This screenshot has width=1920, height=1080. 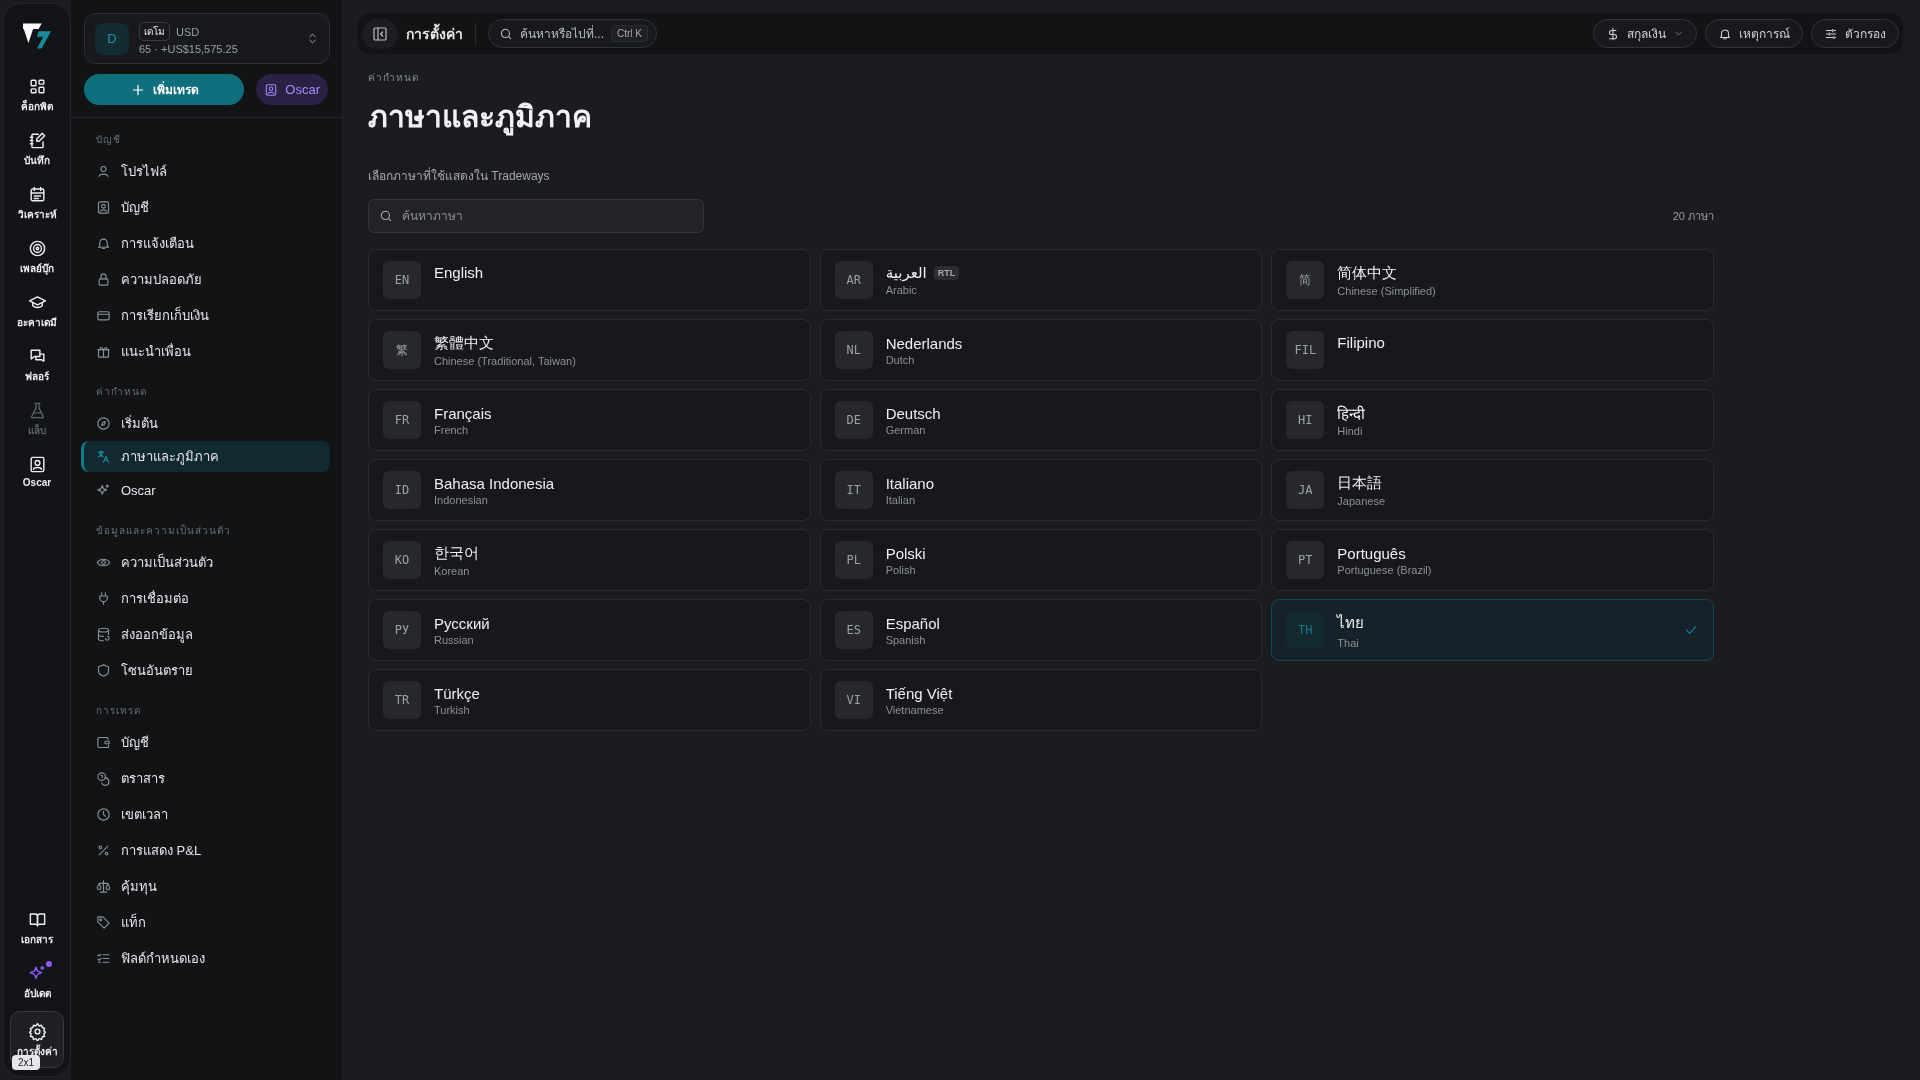 I want to click on language-code: HI, so click(x=1305, y=420).